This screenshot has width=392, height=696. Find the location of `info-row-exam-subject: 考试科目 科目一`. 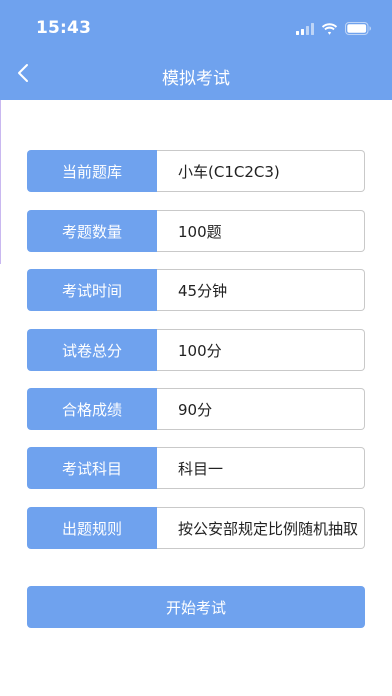

info-row-exam-subject: 考试科目 科目一 is located at coordinates (196, 468).